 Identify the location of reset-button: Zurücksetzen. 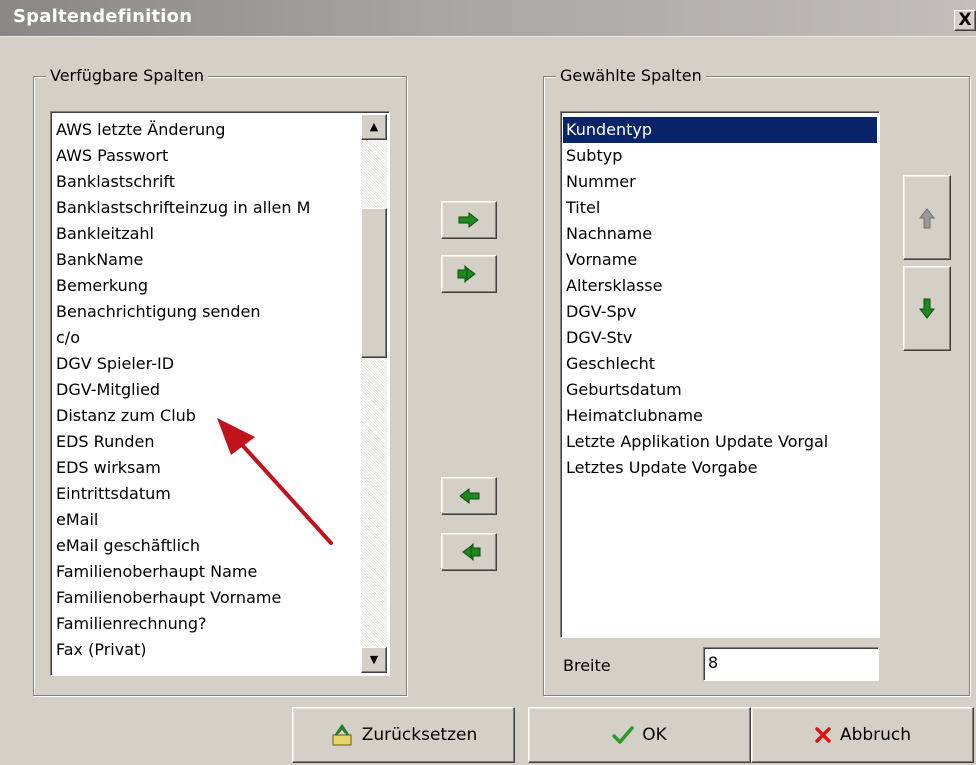
(403, 735).